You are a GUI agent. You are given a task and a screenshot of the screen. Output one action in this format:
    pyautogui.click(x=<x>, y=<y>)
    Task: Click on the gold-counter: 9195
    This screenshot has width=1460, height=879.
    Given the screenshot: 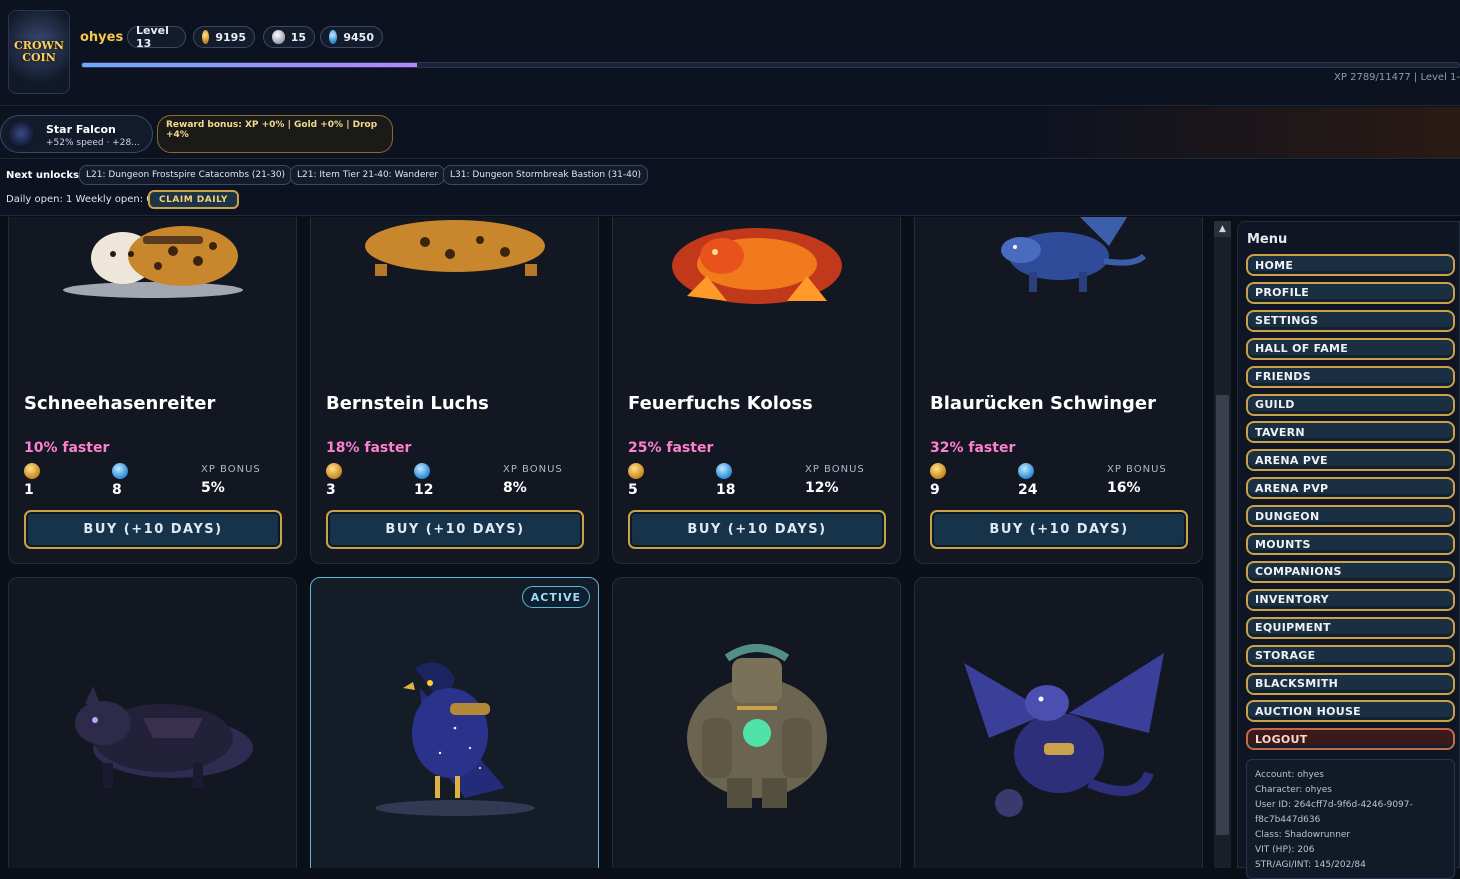 What is the action you would take?
    pyautogui.click(x=224, y=37)
    